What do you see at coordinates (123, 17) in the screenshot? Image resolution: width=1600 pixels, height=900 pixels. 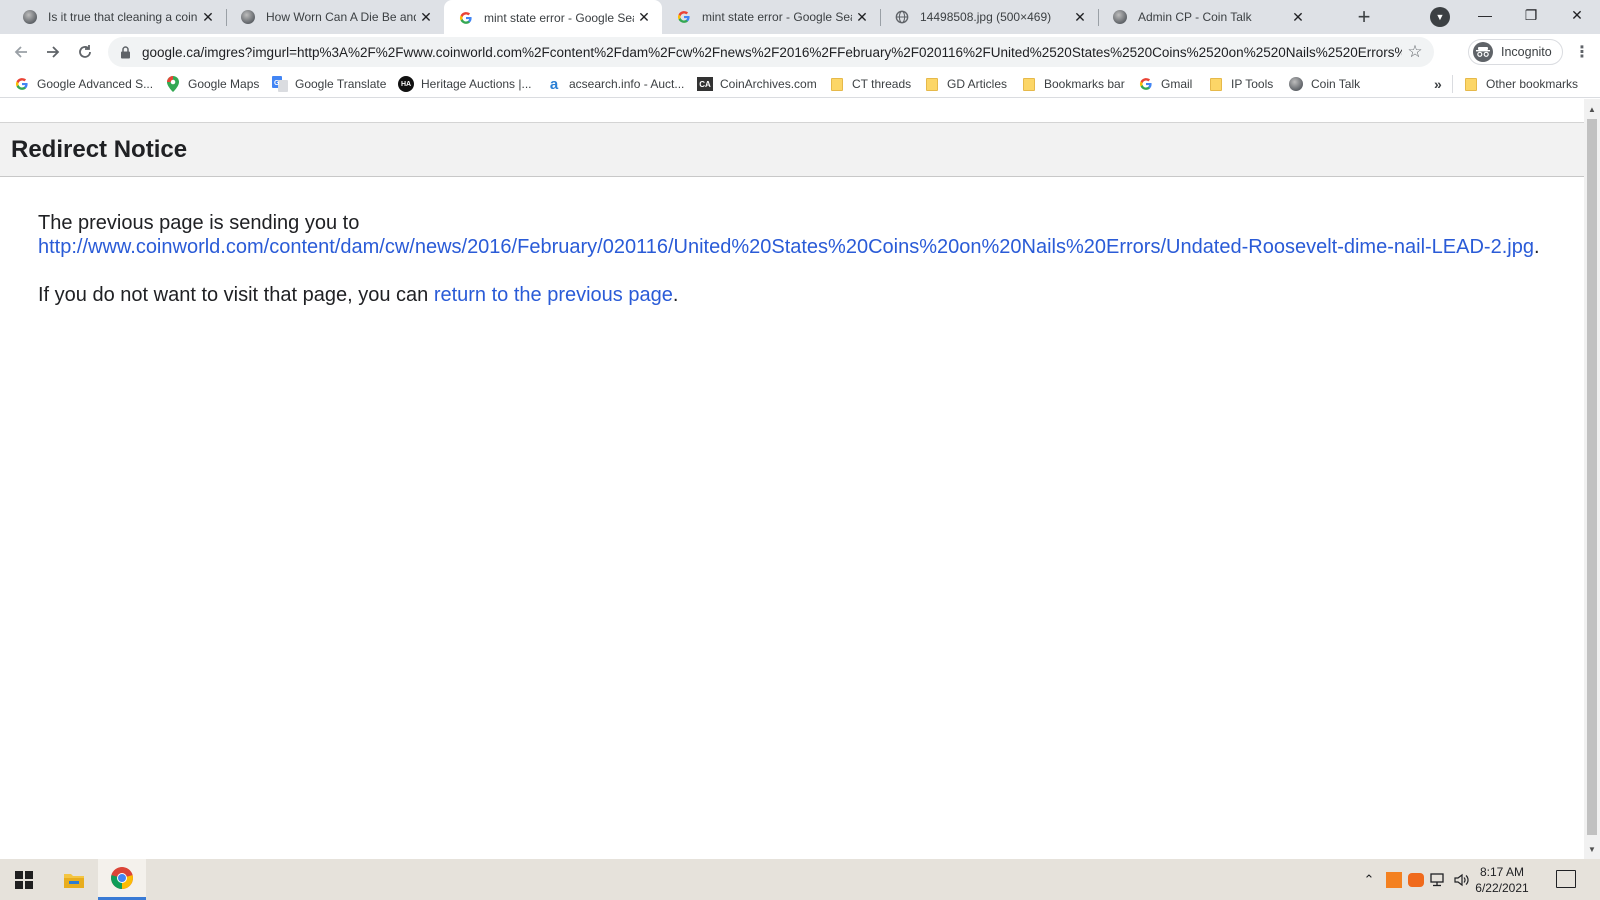 I see `tab-title: Is it true that cleaning a coin n` at bounding box center [123, 17].